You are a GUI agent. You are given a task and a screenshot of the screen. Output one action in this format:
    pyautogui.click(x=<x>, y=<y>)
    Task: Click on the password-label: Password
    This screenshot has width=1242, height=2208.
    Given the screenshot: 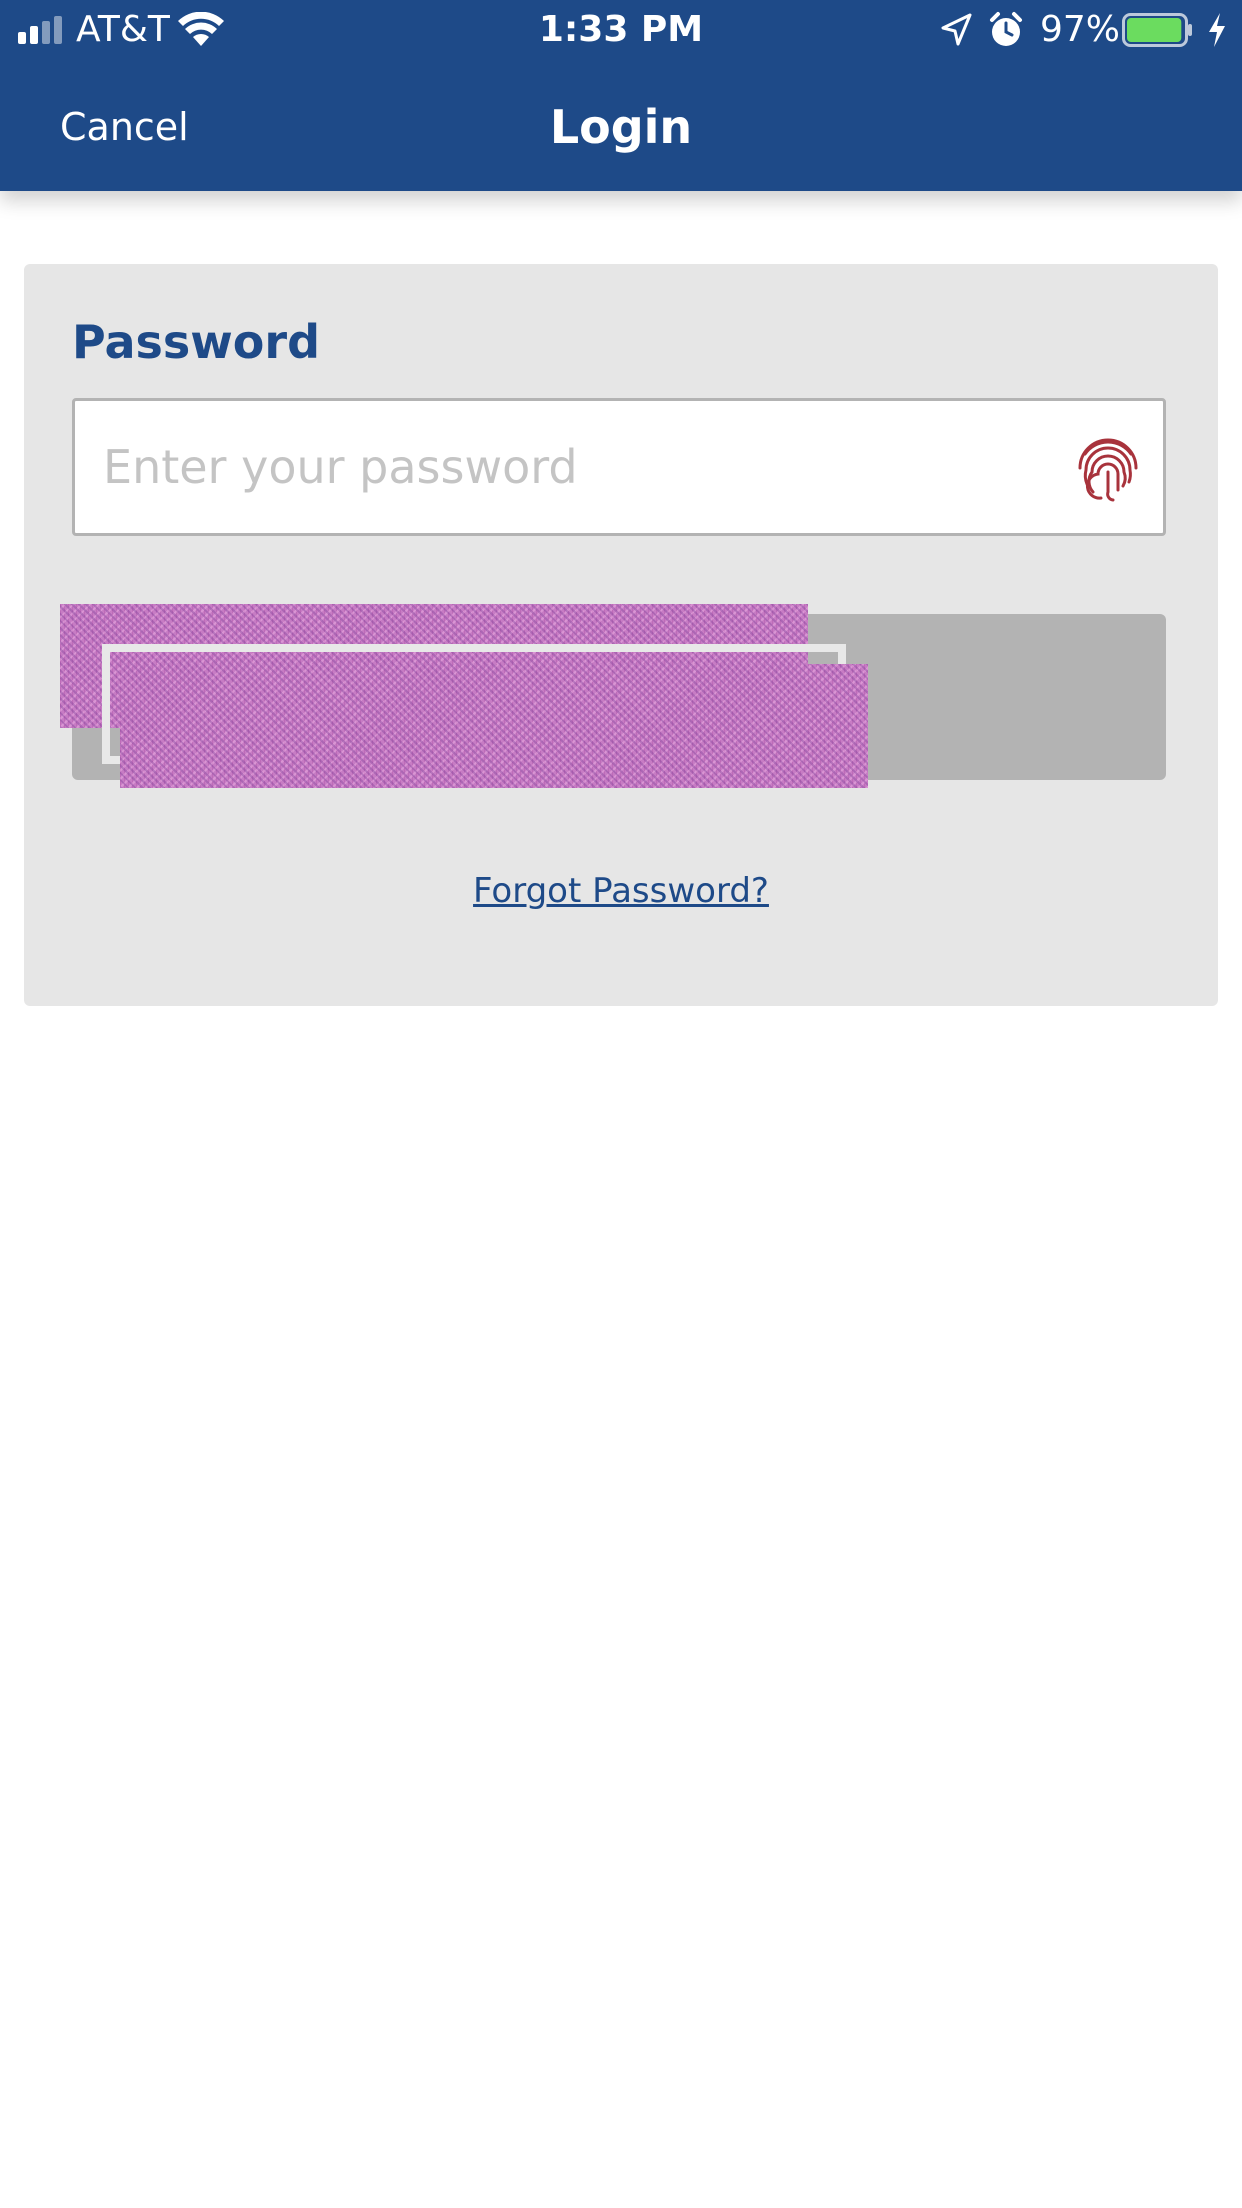 What is the action you would take?
    pyautogui.click(x=196, y=342)
    